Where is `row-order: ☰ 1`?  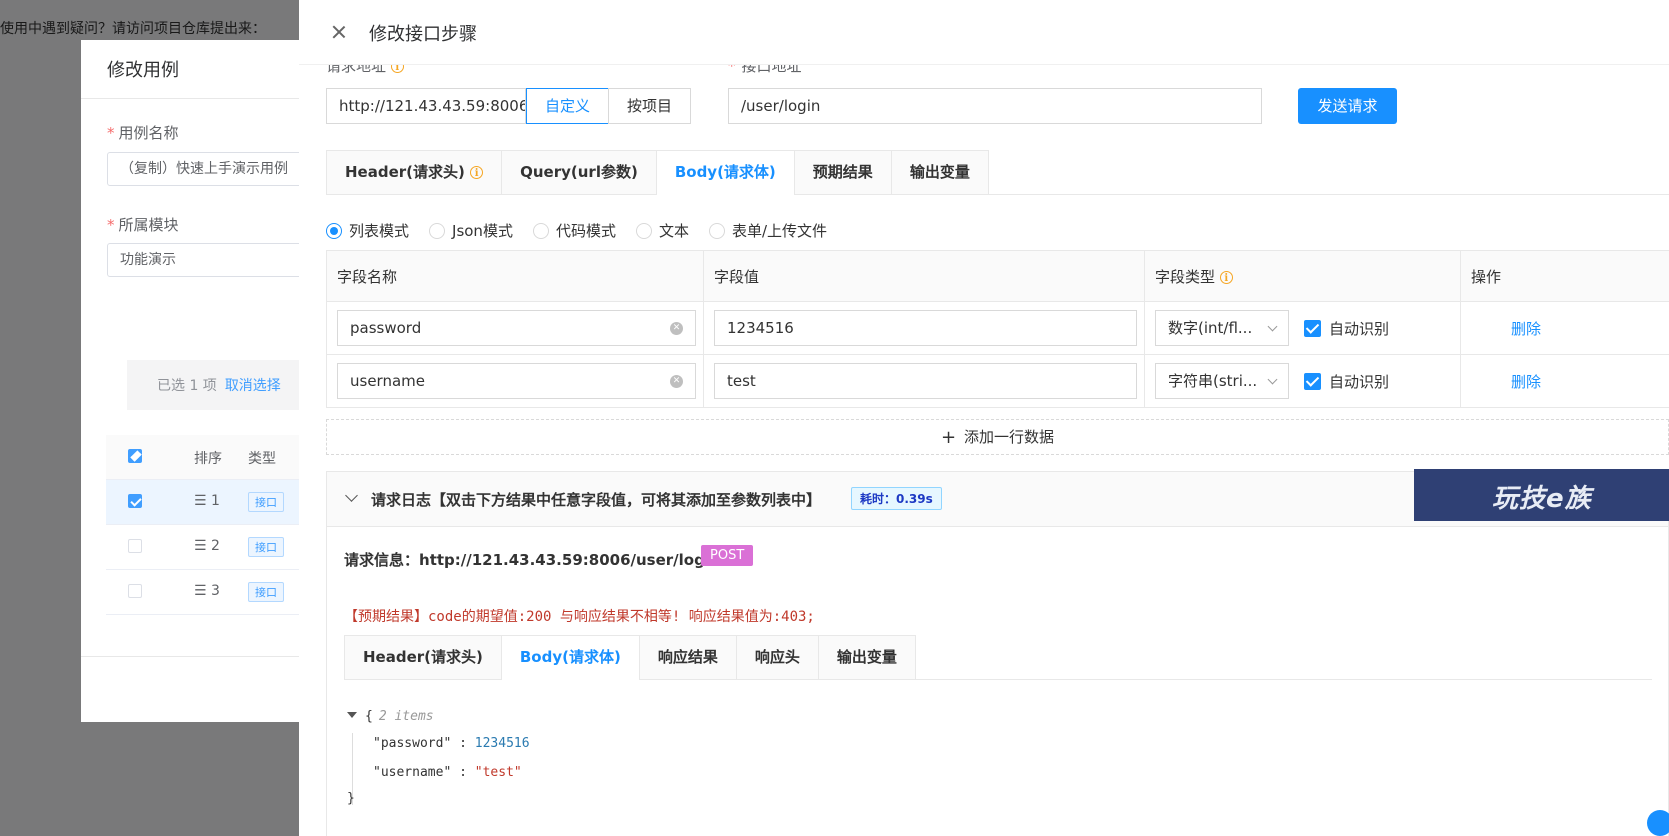
row-order: ☰ 1 is located at coordinates (207, 501).